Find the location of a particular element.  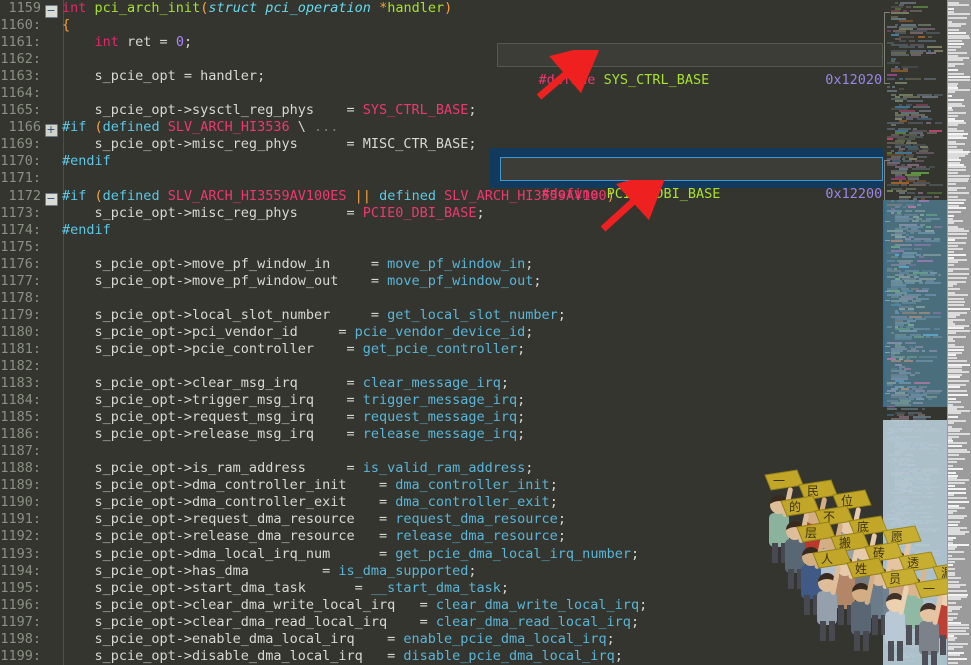

code-line: 1182: is located at coordinates (441, 366).